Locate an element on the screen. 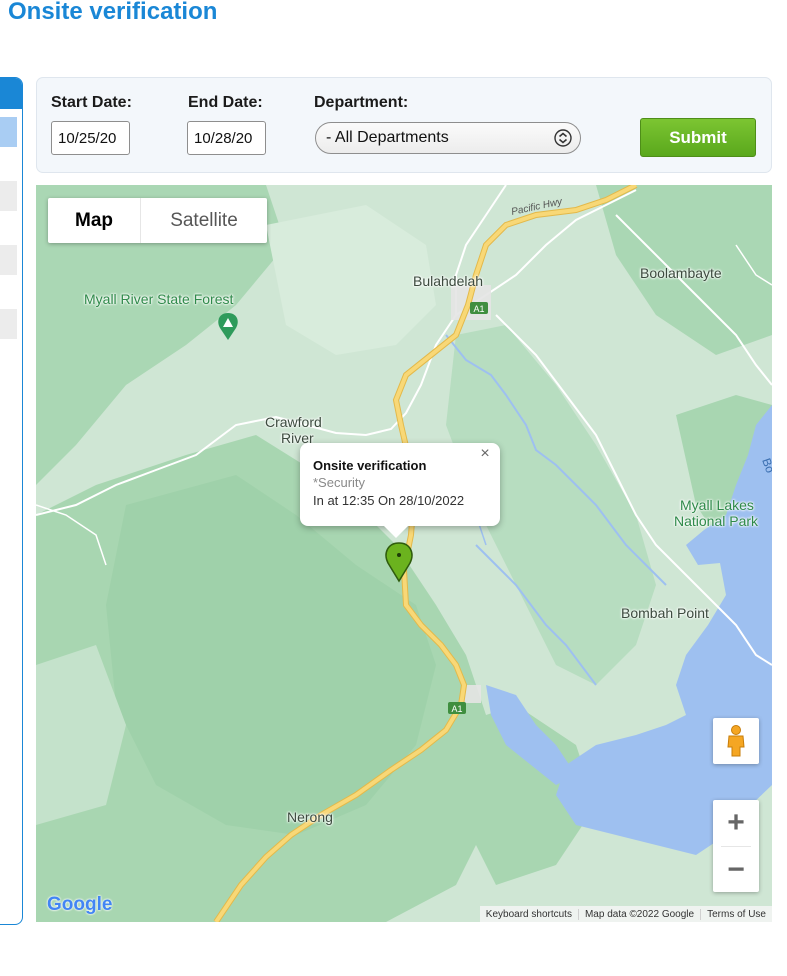 The height and width of the screenshot is (976, 787). pegman-icon is located at coordinates (736, 741).